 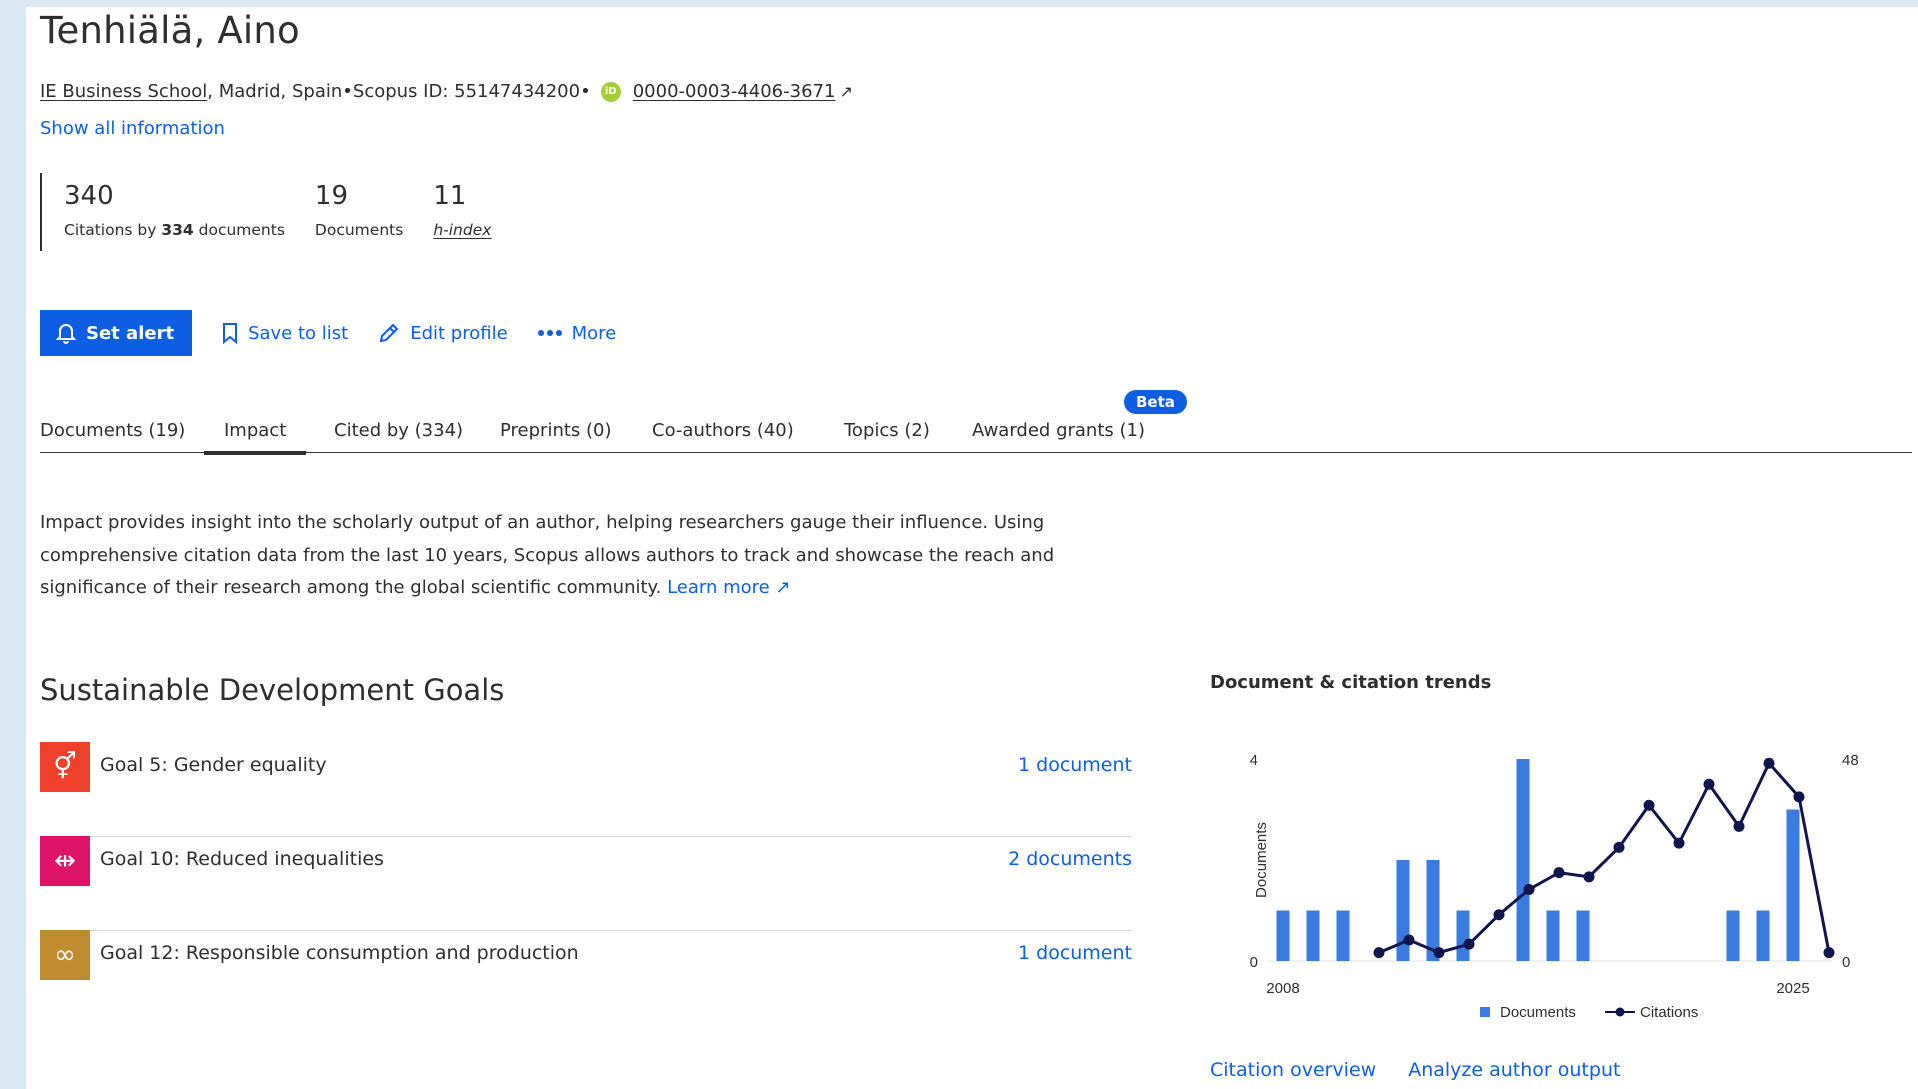 What do you see at coordinates (1261, 860) in the screenshot?
I see `y-axis-label: Documents` at bounding box center [1261, 860].